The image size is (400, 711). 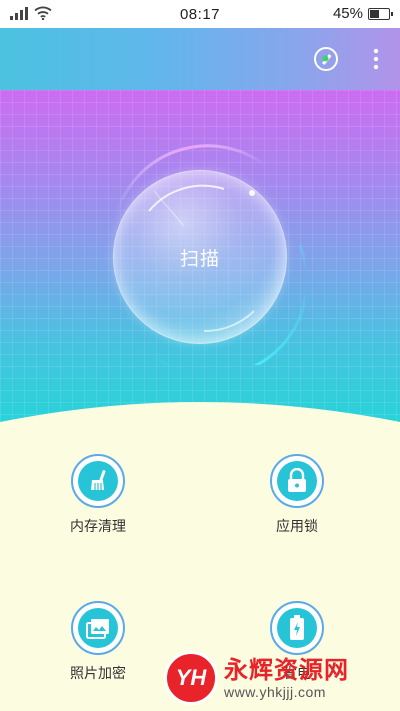 I want to click on photo-encrypt-icon-ring, so click(x=98, y=628).